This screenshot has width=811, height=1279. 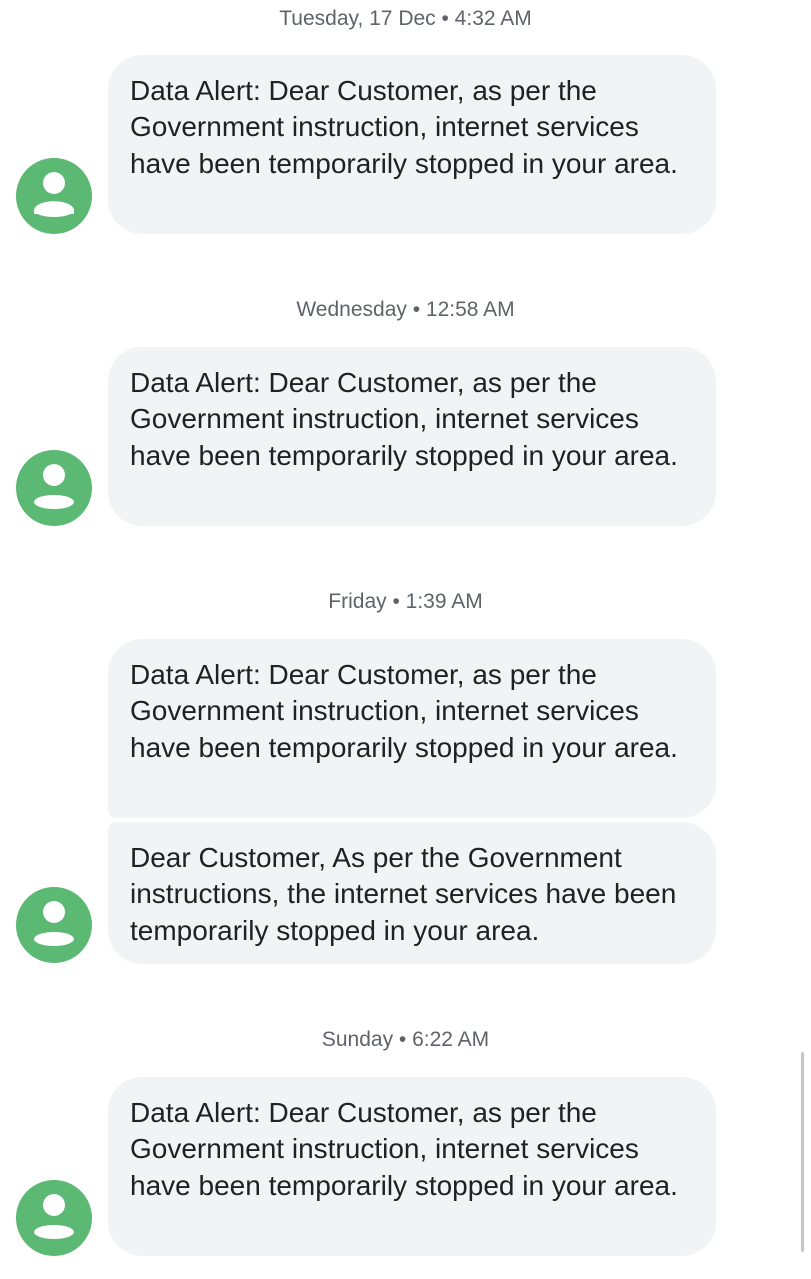 I want to click on message-timestamp: Sunday • 6:22 AM, so click(x=405, y=1039).